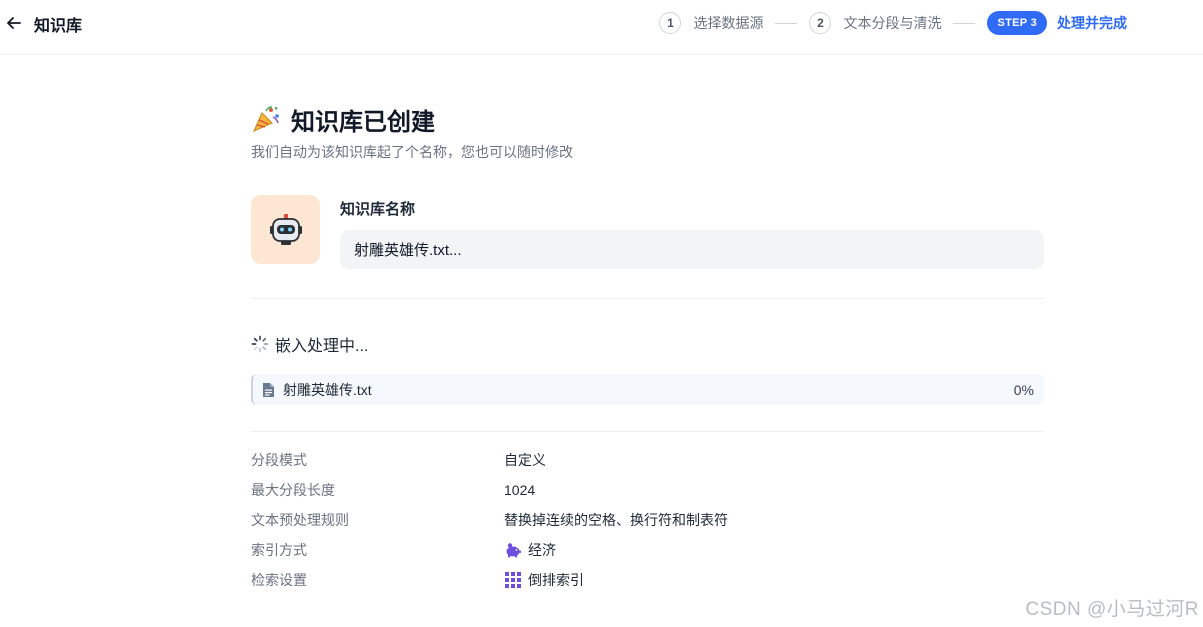 This screenshot has height=627, width=1203. Describe the element at coordinates (279, 549) in the screenshot. I see `setting-label: 索引方式` at that location.